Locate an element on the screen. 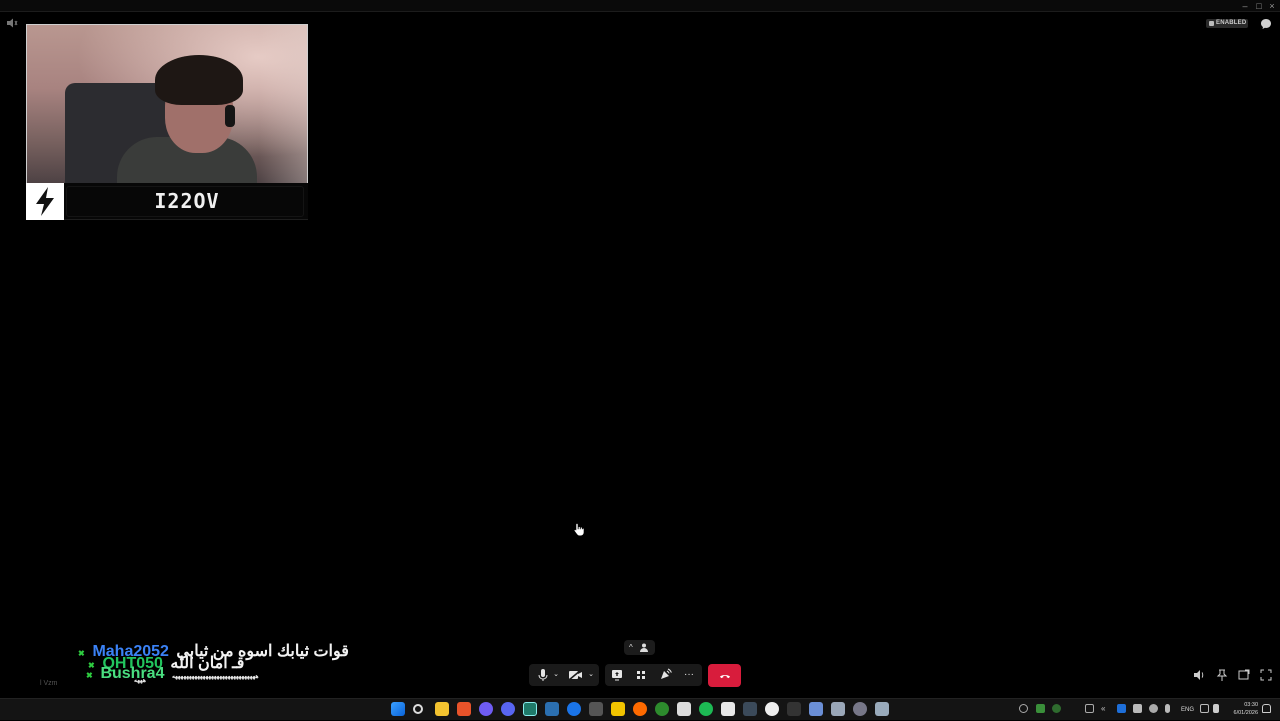 The image size is (1280, 721). chat-continuation: هههه is located at coordinates (140, 681).